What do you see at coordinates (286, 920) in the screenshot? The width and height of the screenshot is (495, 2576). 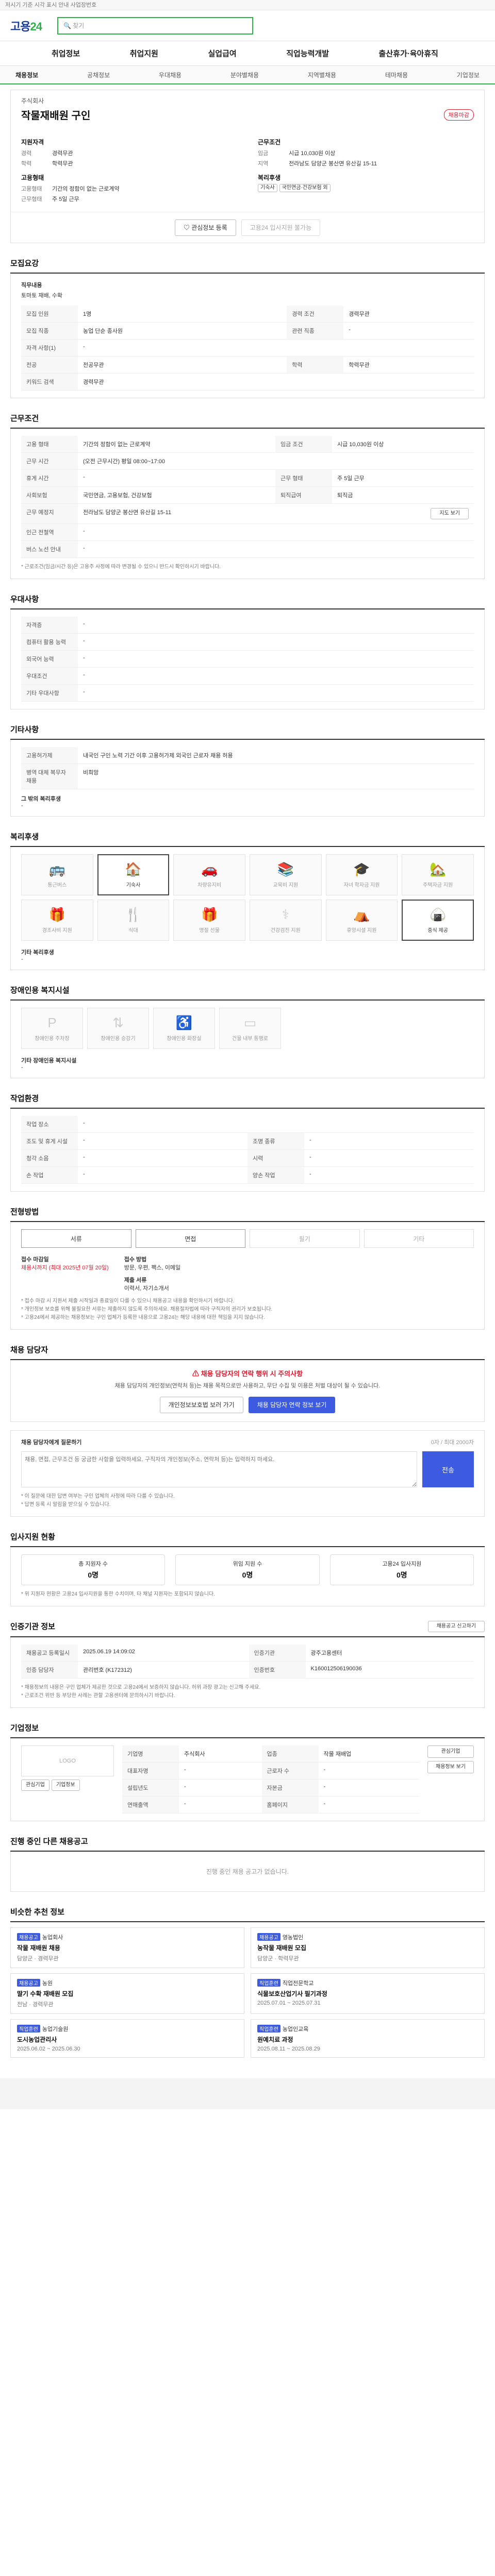 I see `welfare-item: ⚕ 건강검진 지원` at bounding box center [286, 920].